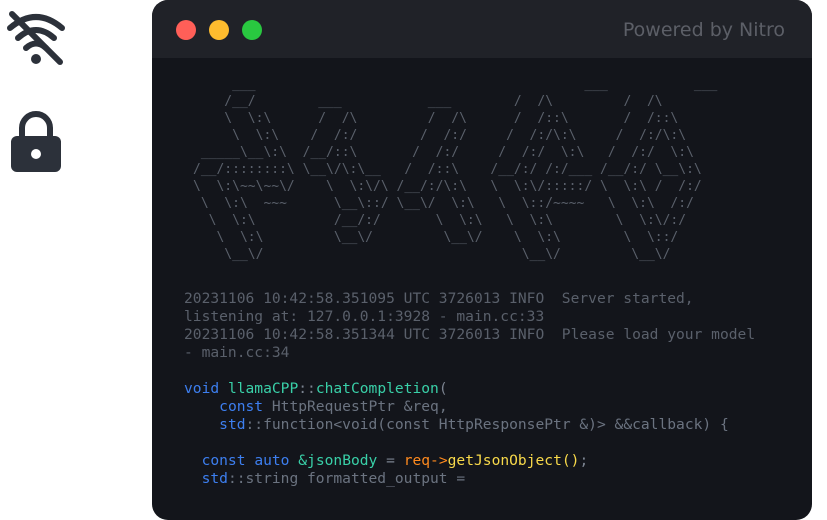 The height and width of the screenshot is (520, 827). What do you see at coordinates (443, 388) in the screenshot?
I see `code-paren: (` at bounding box center [443, 388].